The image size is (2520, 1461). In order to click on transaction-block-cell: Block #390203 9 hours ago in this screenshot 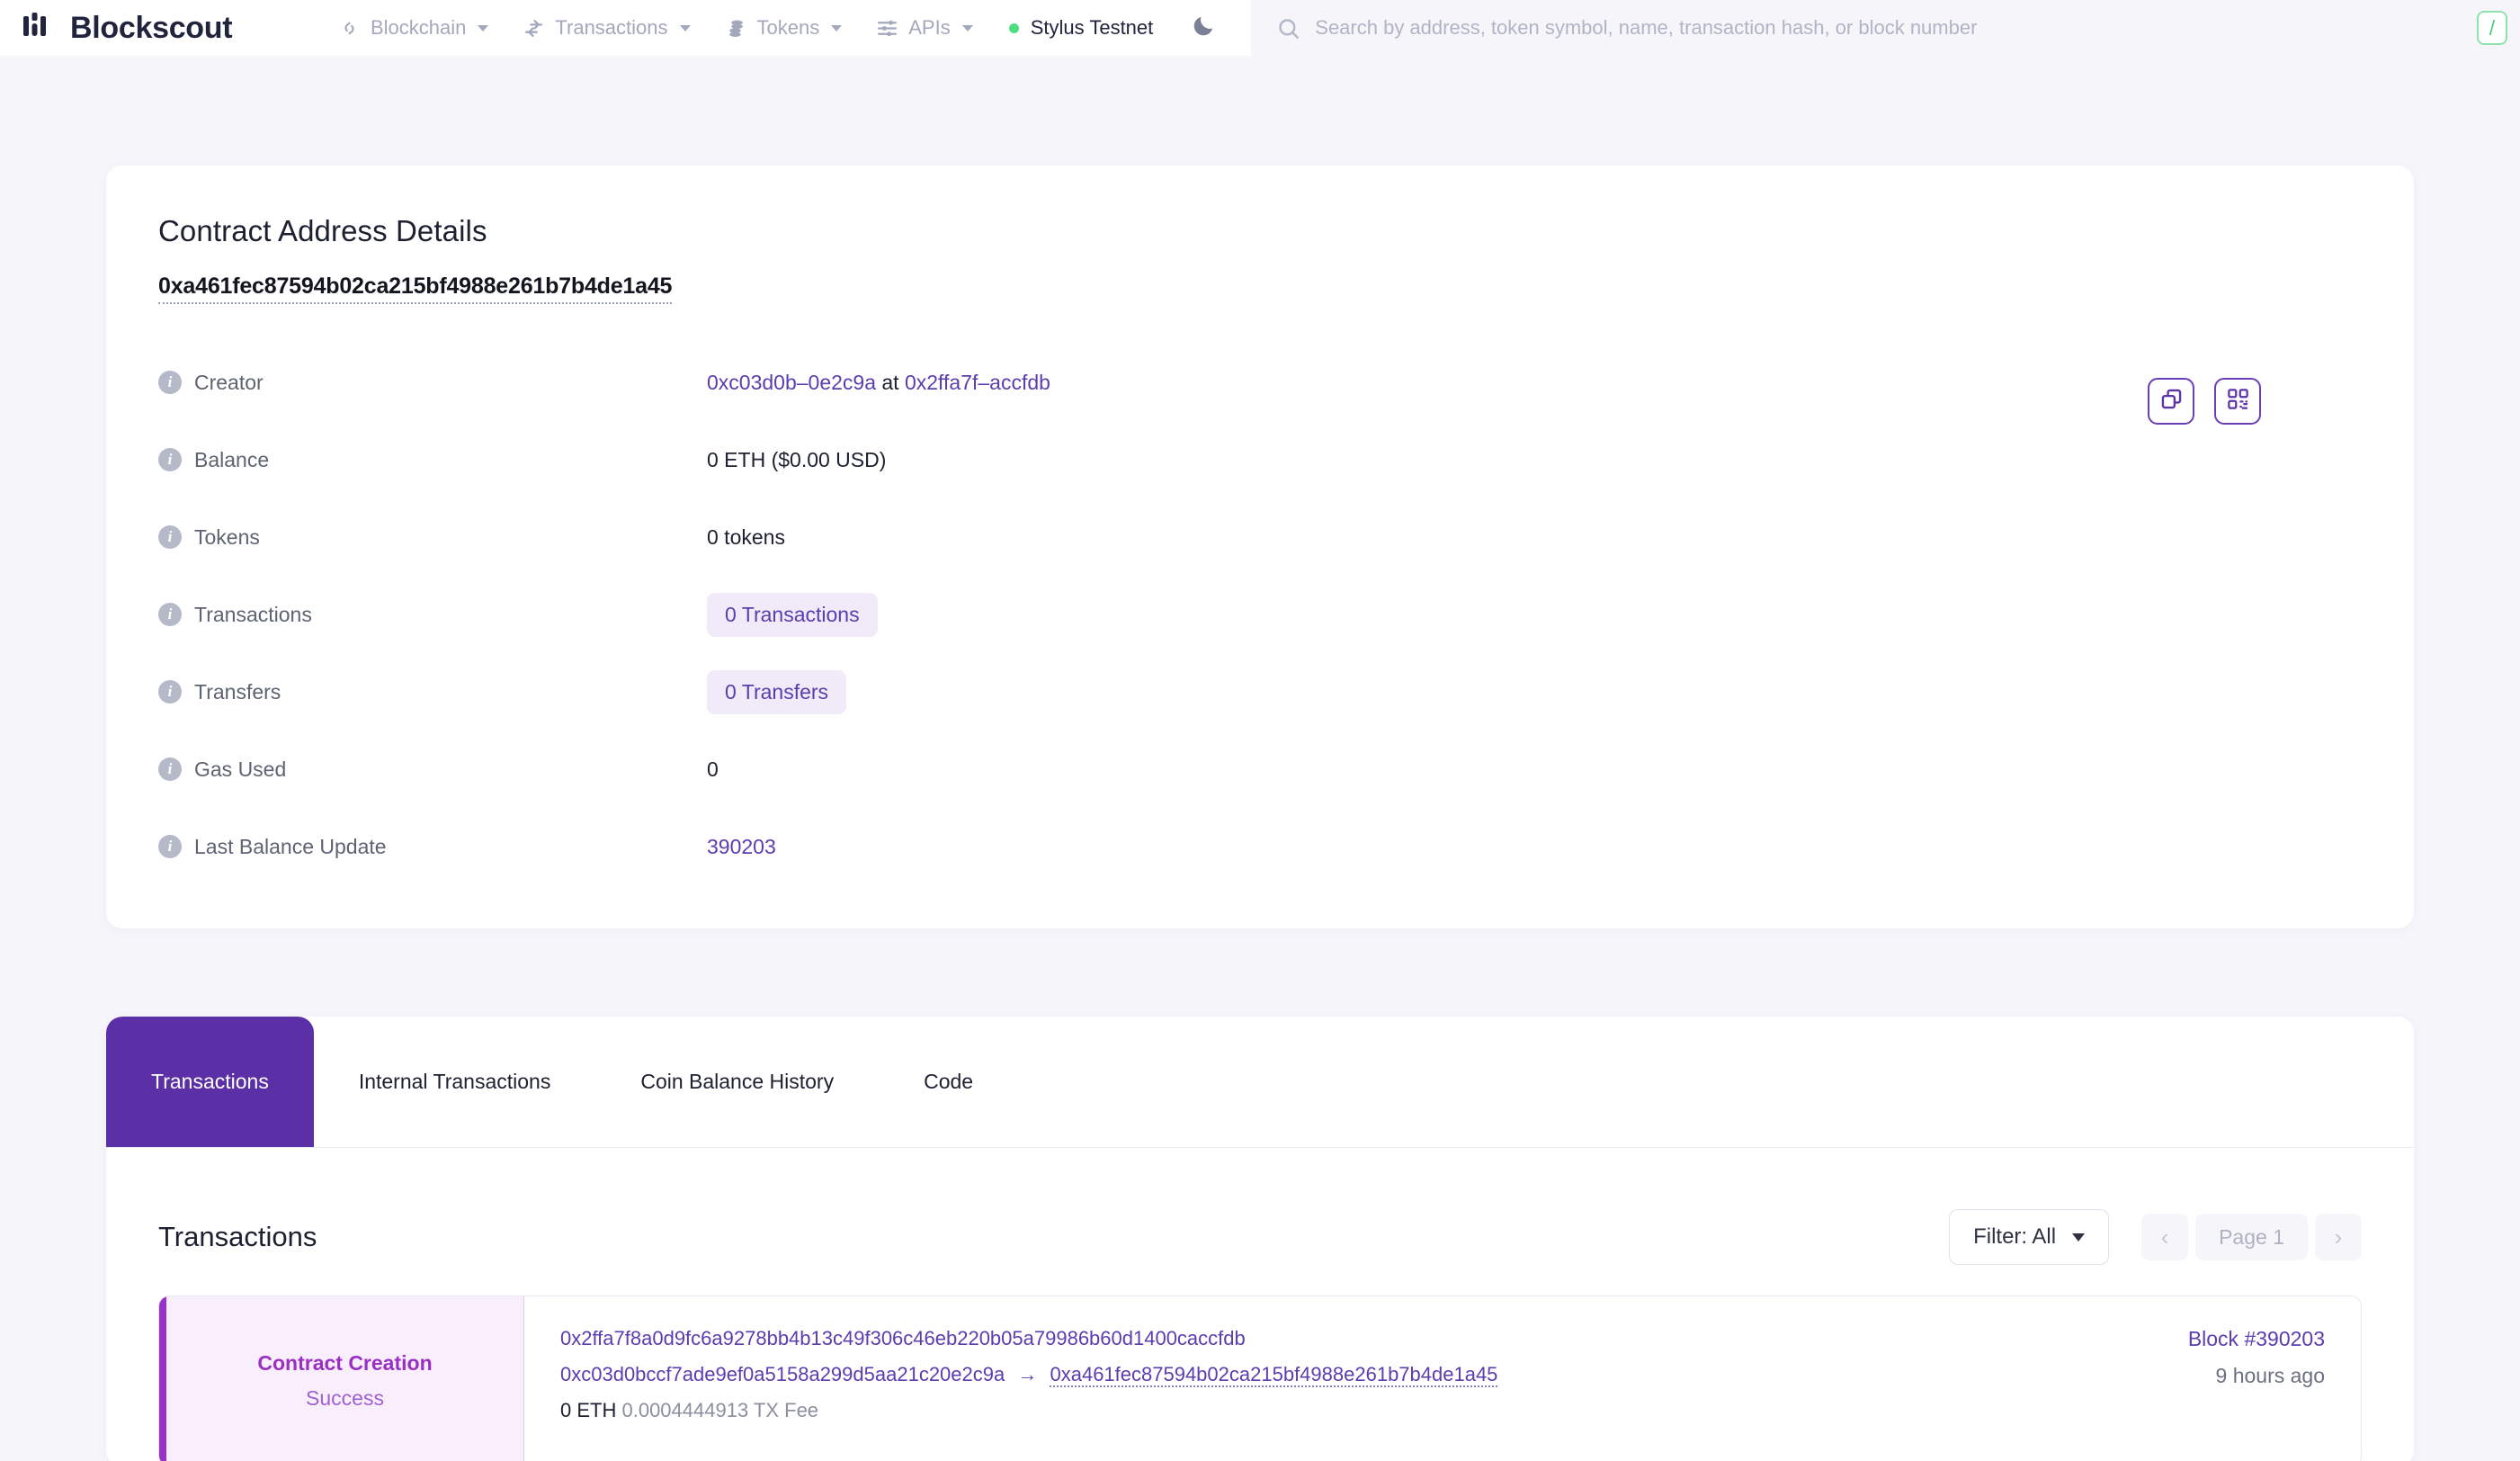, I will do `click(2265, 1378)`.